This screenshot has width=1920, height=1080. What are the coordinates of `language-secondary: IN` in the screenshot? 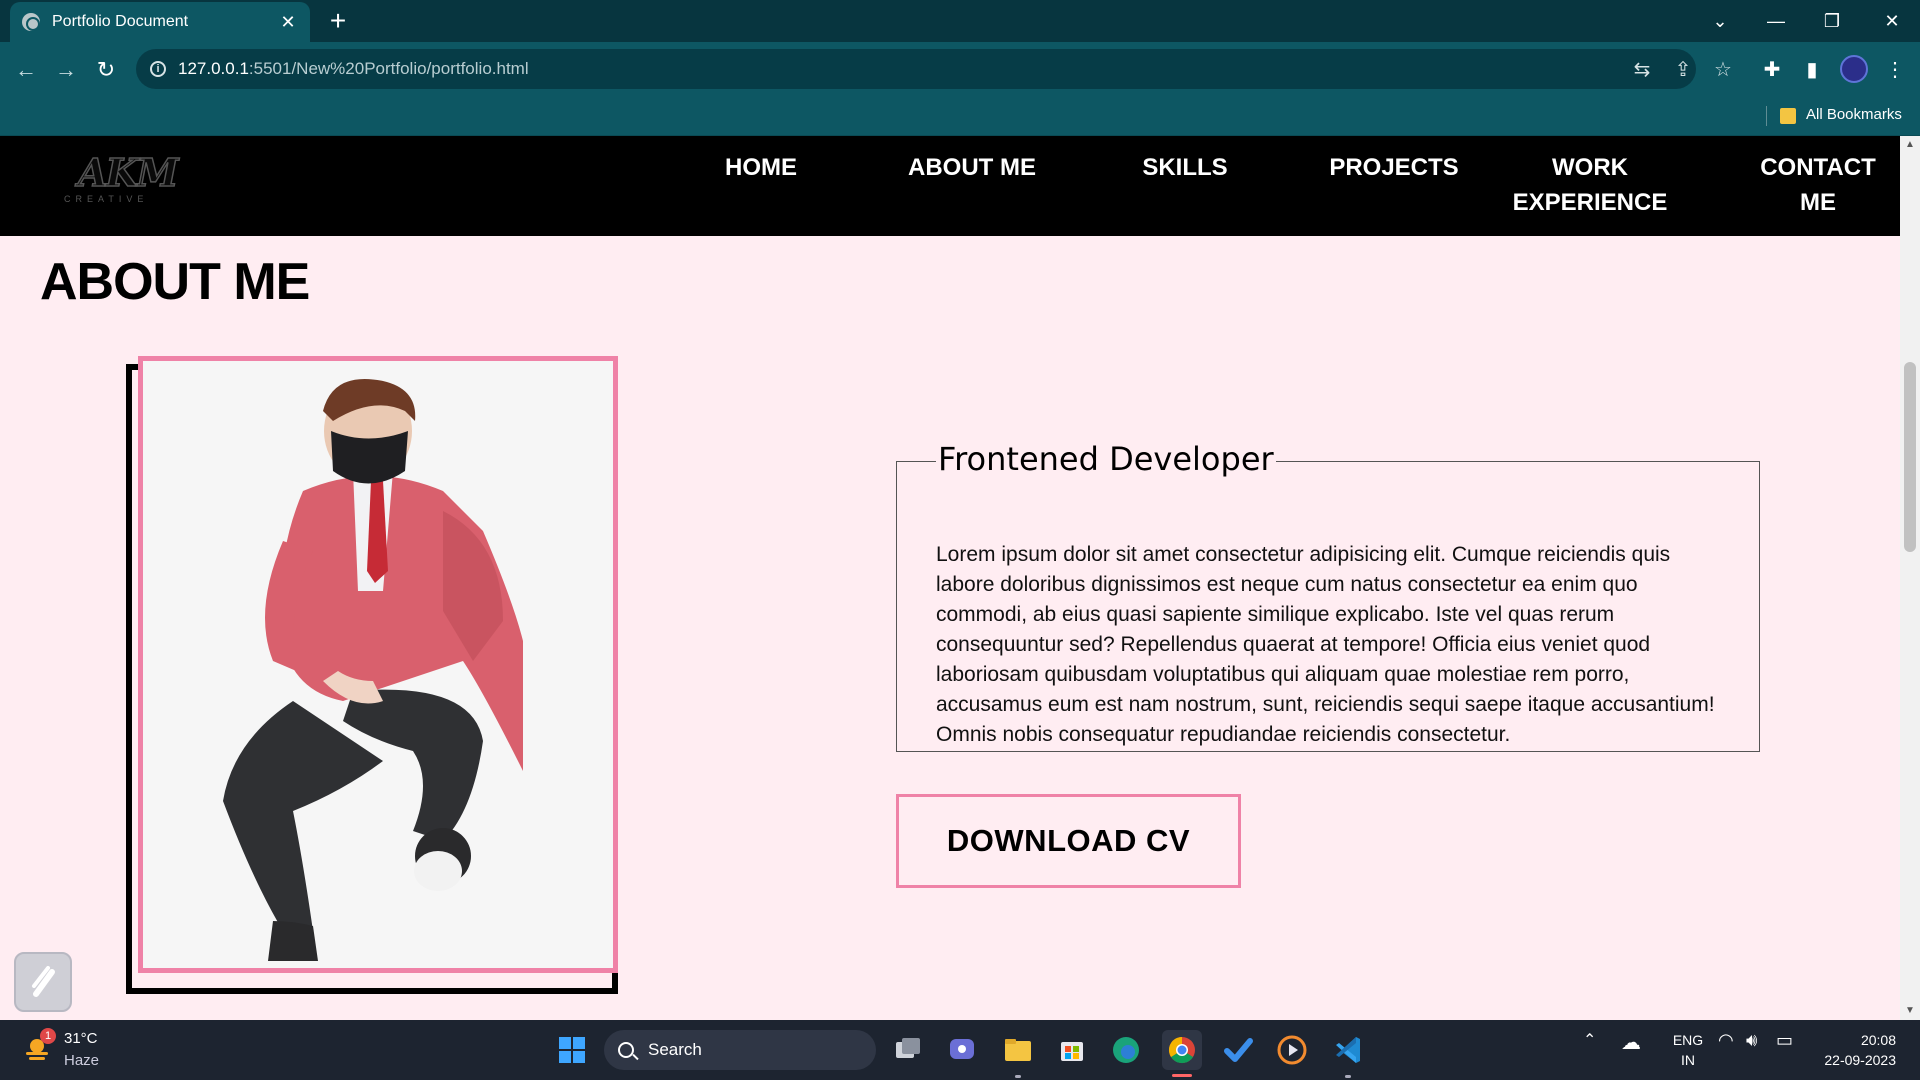 It's located at (1688, 1060).